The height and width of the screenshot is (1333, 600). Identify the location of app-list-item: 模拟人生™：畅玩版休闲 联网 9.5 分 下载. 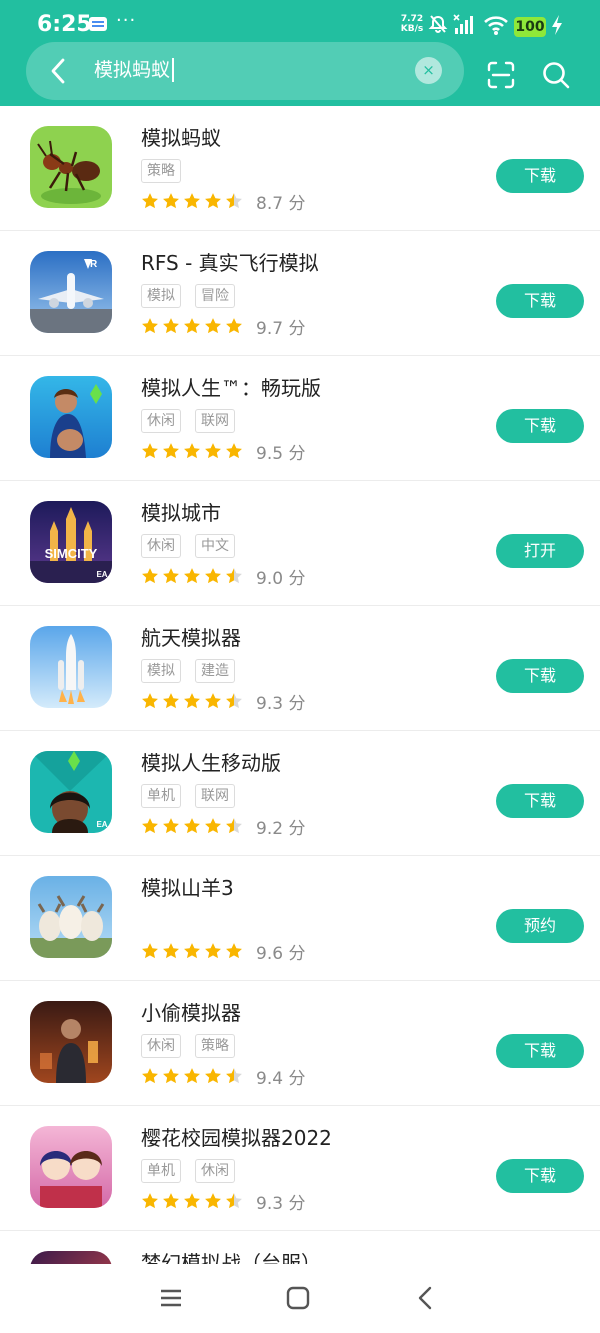
(300, 418).